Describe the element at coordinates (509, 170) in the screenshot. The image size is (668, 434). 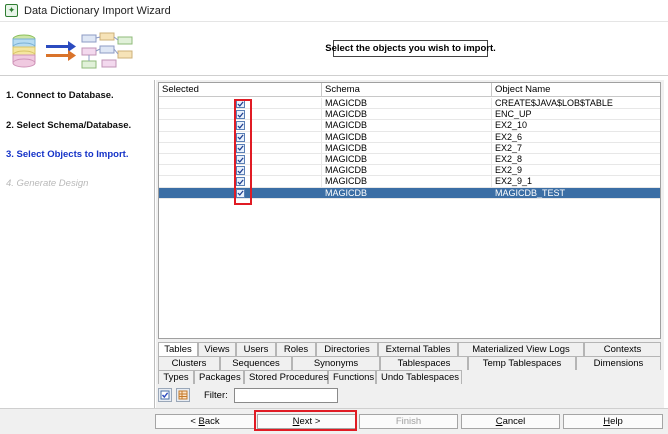
I see `object-name-cell: EX2_9` at that location.